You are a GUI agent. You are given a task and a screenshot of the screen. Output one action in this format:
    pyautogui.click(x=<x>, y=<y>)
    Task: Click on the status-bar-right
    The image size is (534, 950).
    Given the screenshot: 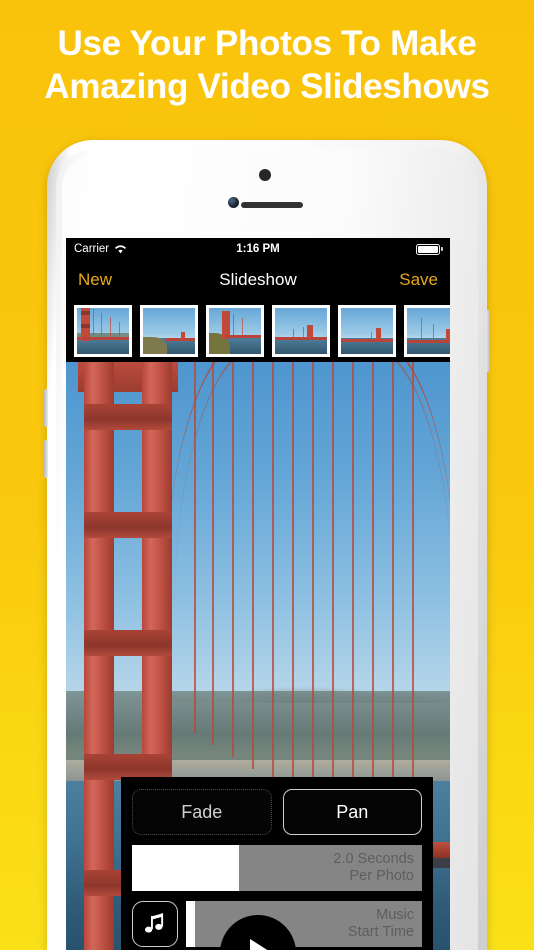 What is the action you would take?
    pyautogui.click(x=429, y=249)
    